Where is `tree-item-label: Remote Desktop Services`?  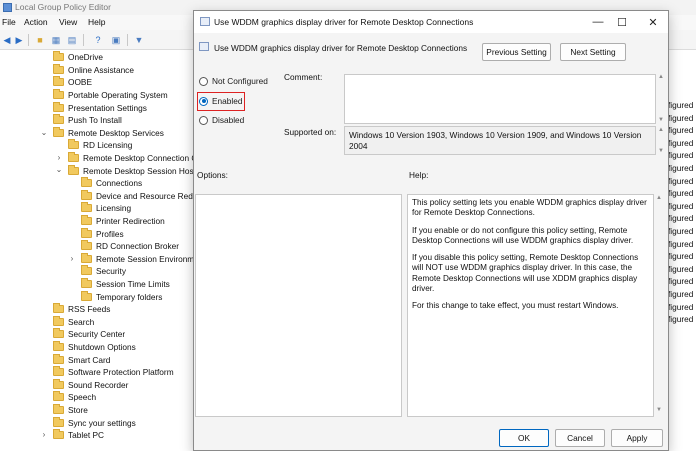 tree-item-label: Remote Desktop Services is located at coordinates (116, 132).